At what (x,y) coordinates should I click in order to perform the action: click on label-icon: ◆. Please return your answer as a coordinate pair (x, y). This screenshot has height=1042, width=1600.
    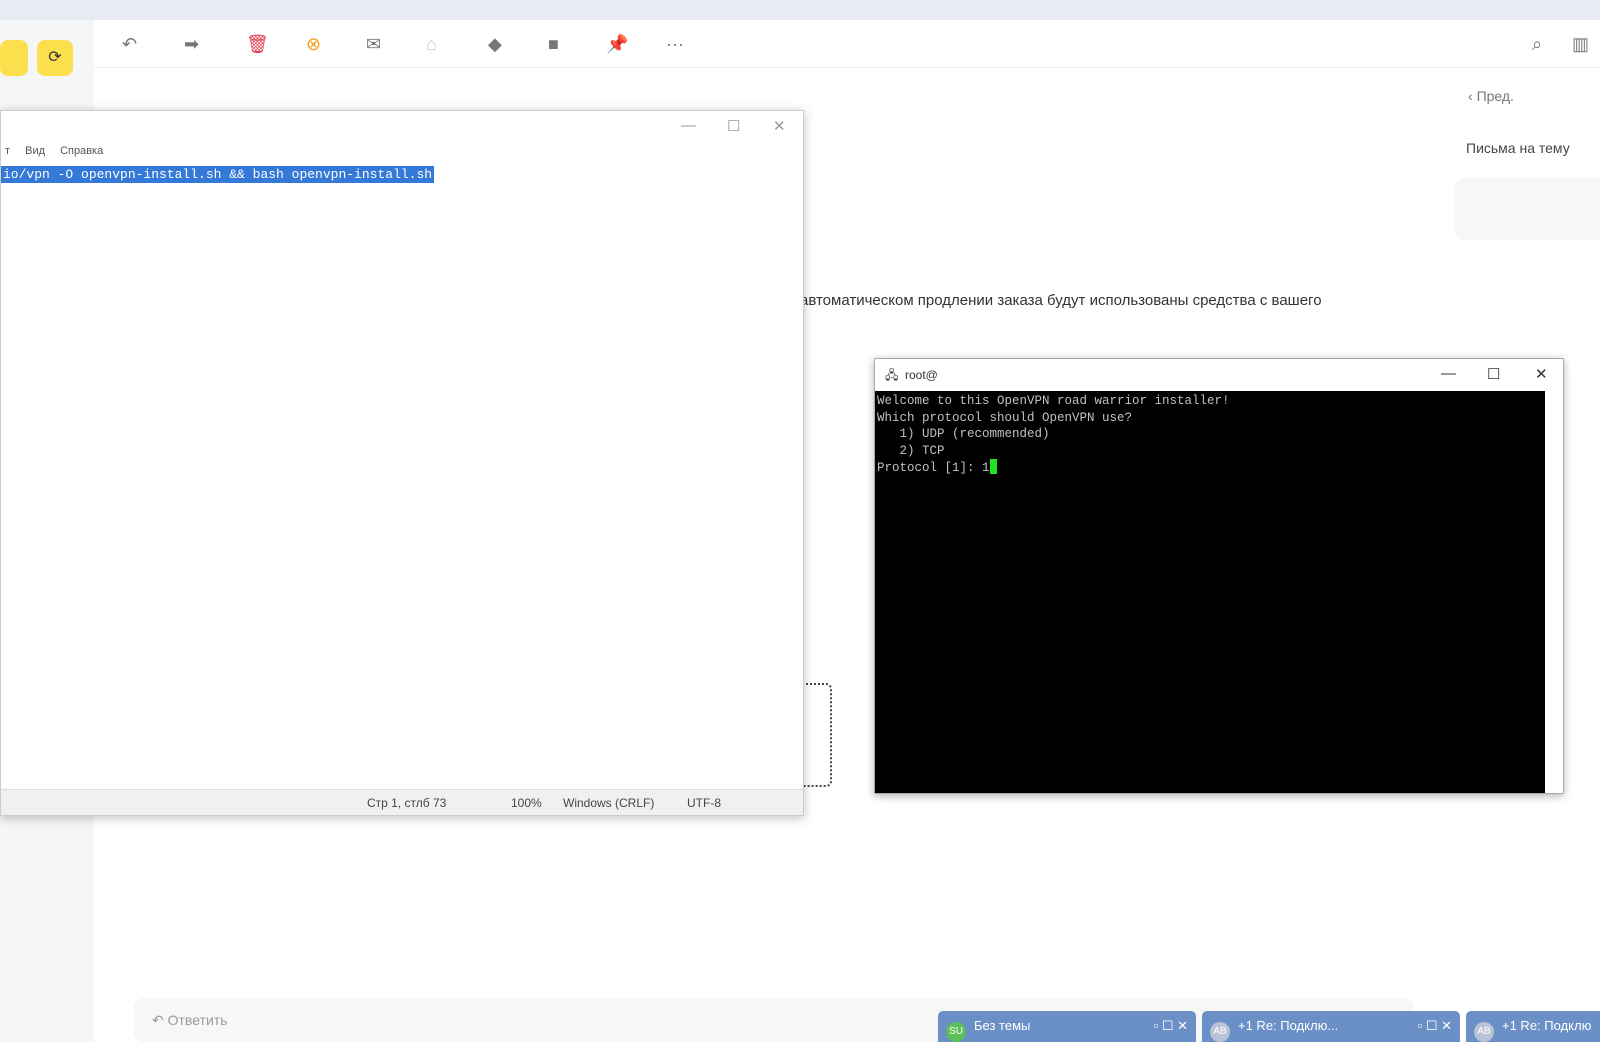
    Looking at the image, I should click on (495, 44).